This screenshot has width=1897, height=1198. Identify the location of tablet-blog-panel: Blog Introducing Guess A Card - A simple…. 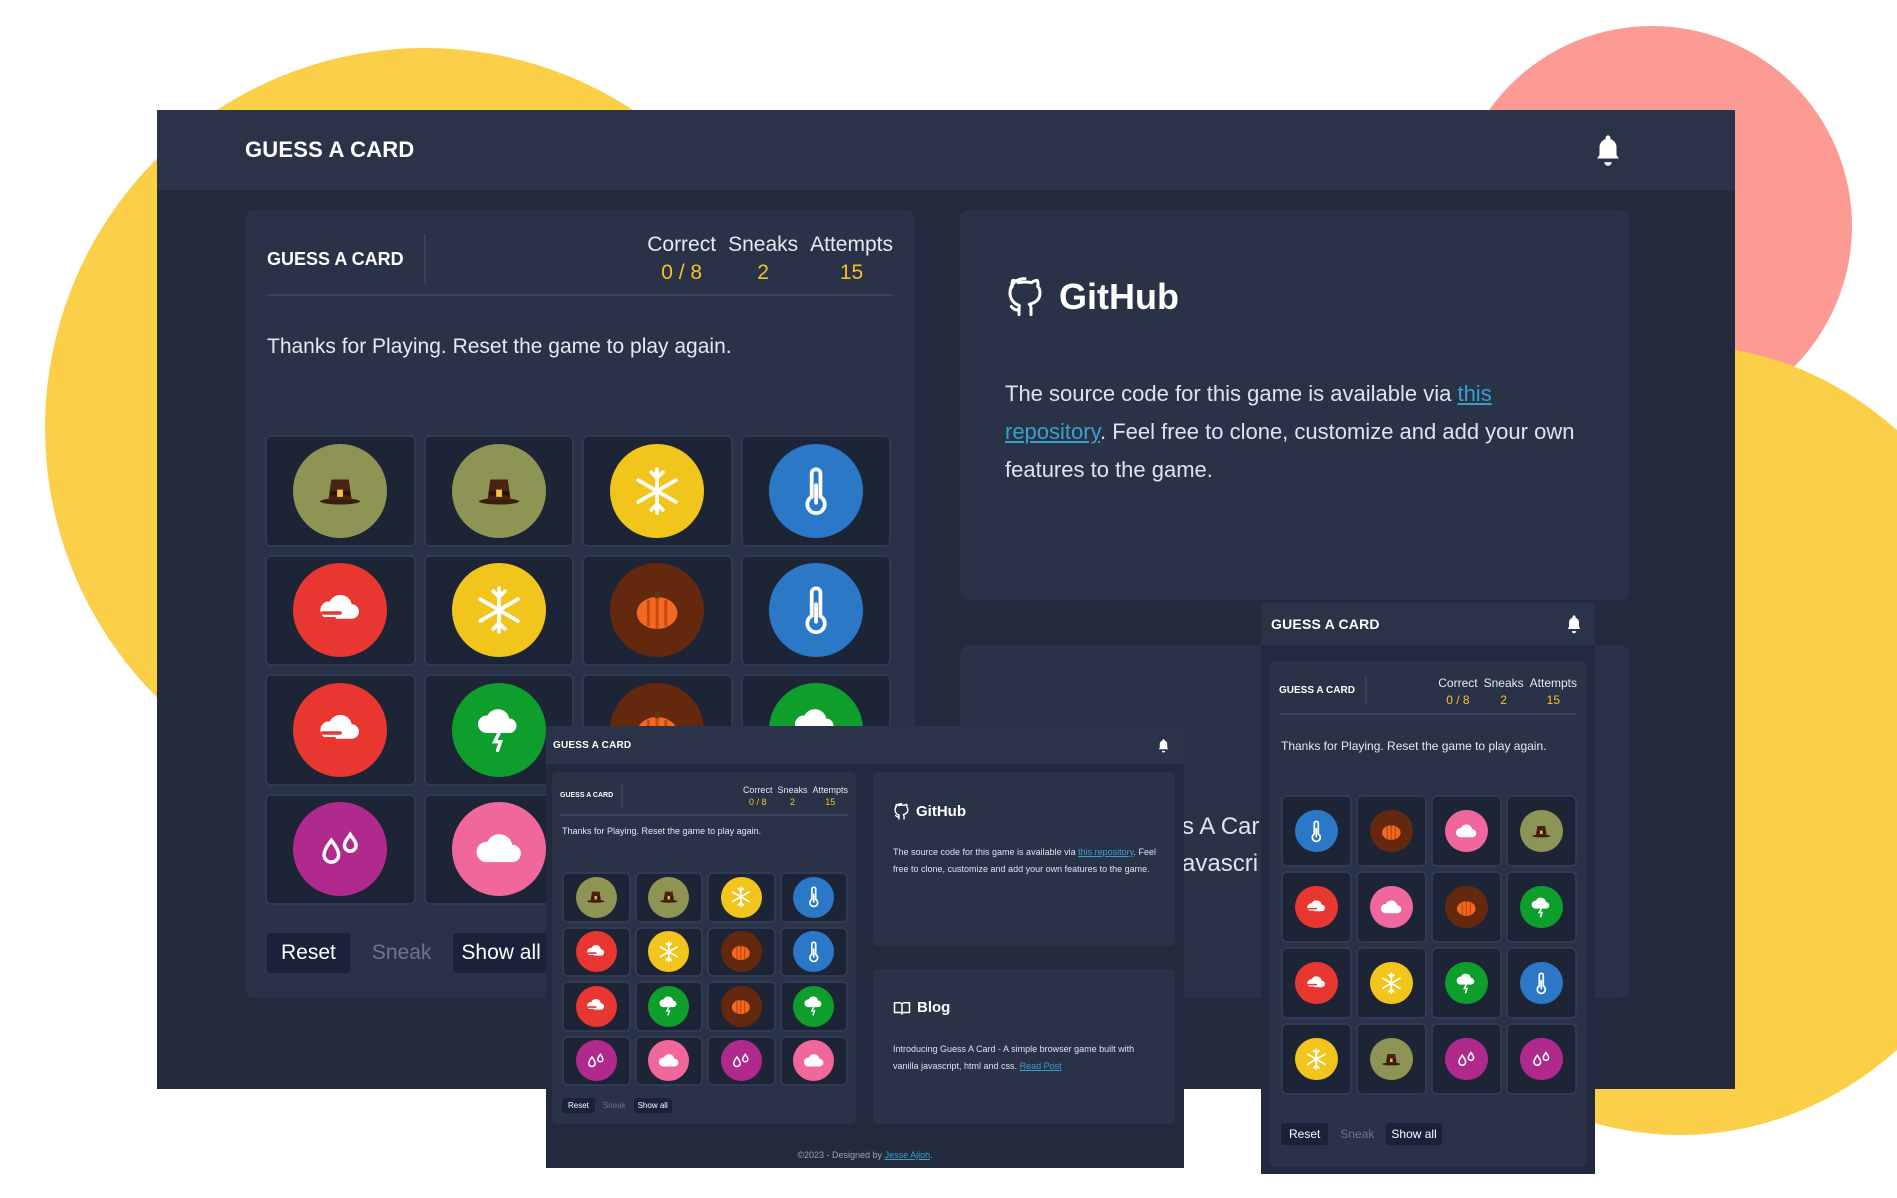
(1024, 1046).